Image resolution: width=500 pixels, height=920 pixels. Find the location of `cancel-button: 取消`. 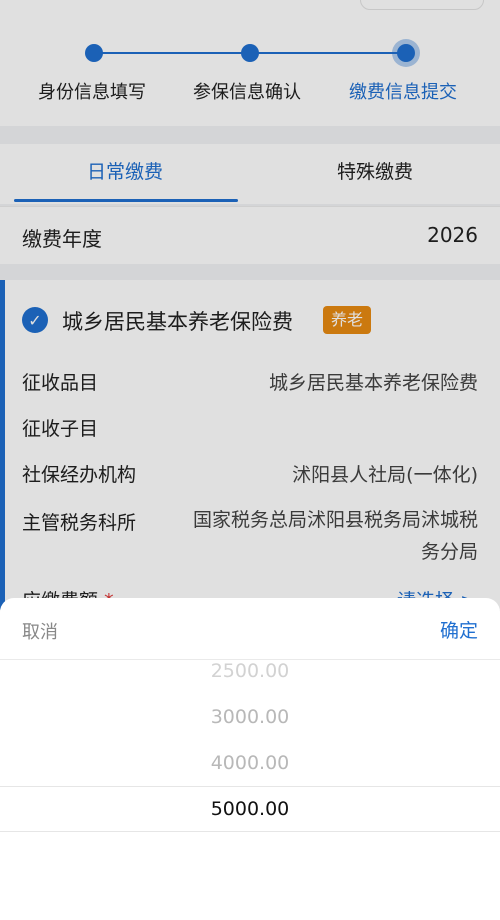

cancel-button: 取消 is located at coordinates (40, 631).